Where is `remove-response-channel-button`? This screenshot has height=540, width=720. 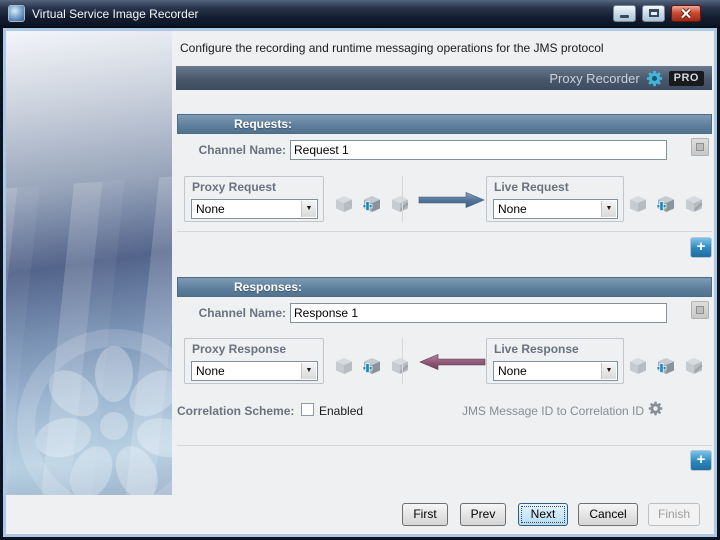 remove-response-channel-button is located at coordinates (700, 310).